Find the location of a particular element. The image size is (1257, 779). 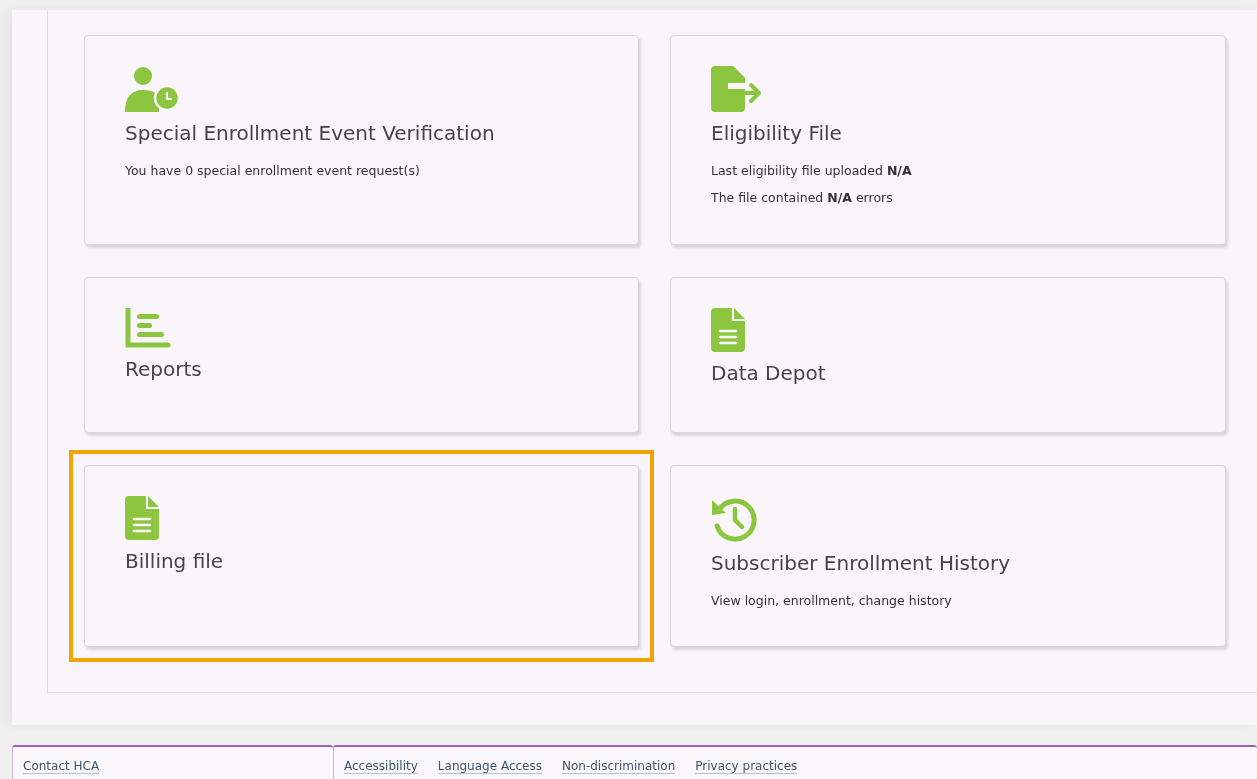

footer-link: Language Access is located at coordinates (489, 767).